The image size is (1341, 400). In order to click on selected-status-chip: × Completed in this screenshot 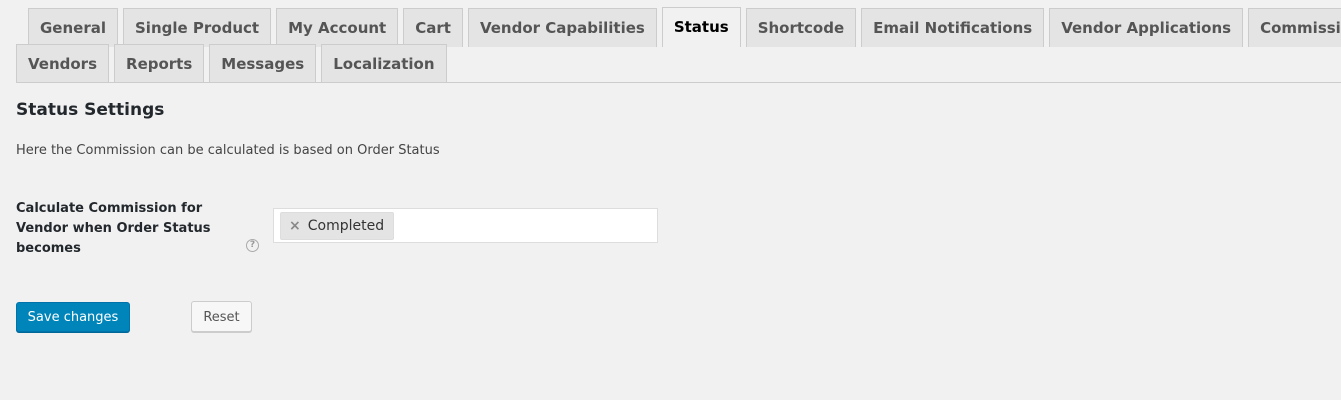, I will do `click(337, 226)`.